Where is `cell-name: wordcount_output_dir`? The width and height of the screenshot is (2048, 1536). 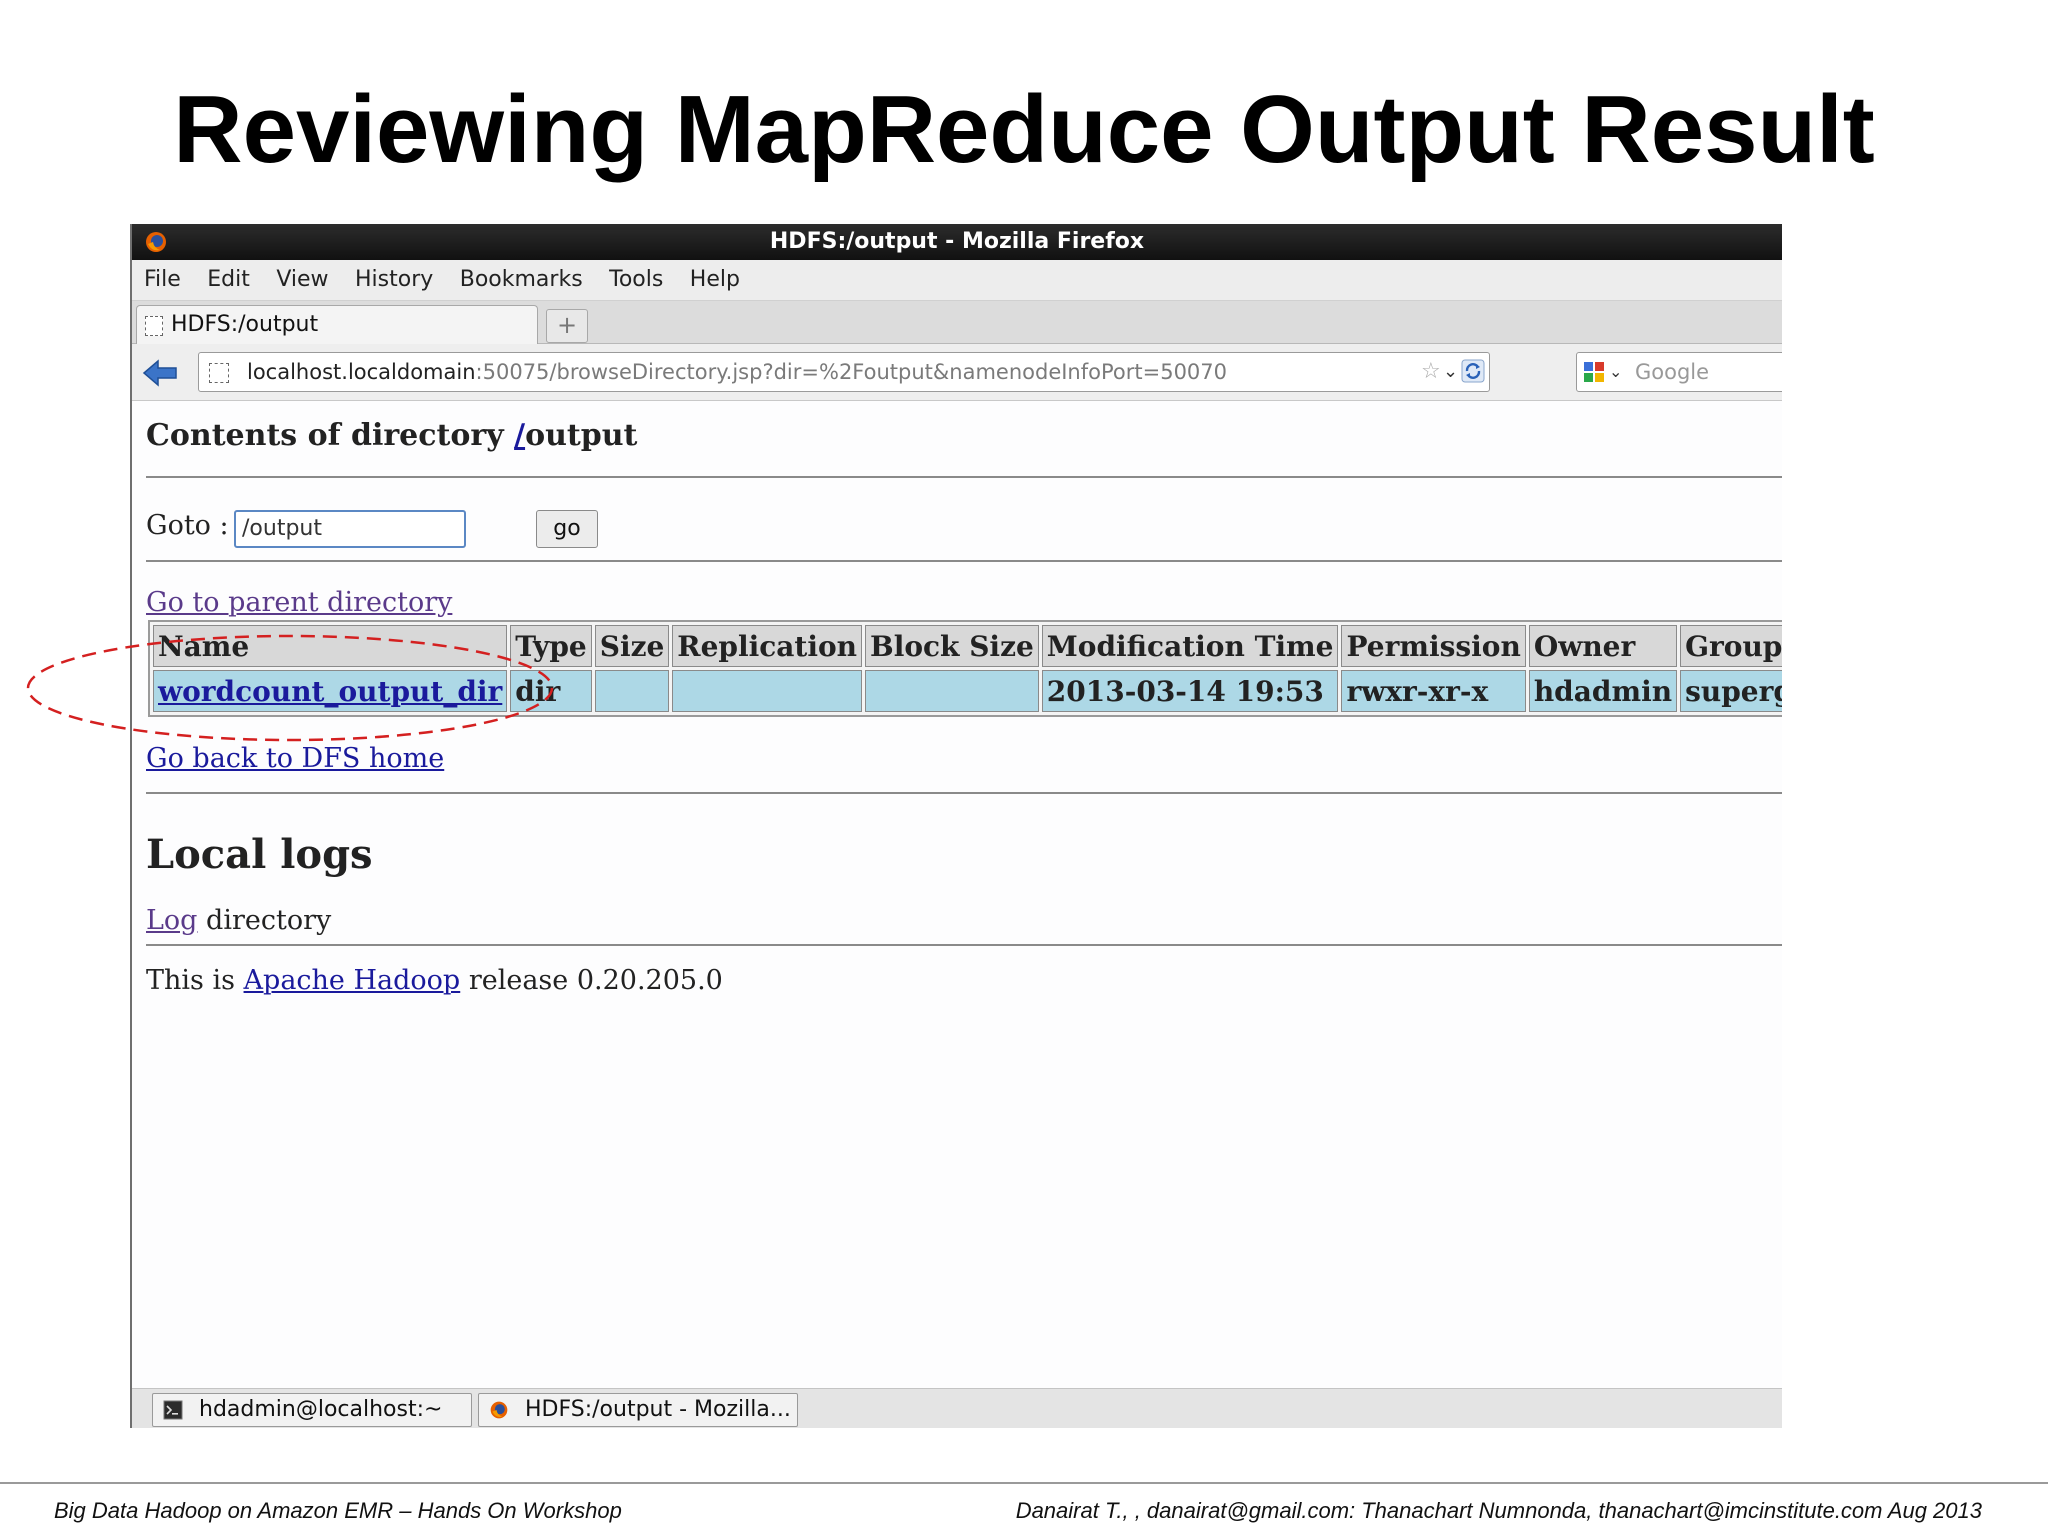 cell-name: wordcount_output_dir is located at coordinates (330, 691).